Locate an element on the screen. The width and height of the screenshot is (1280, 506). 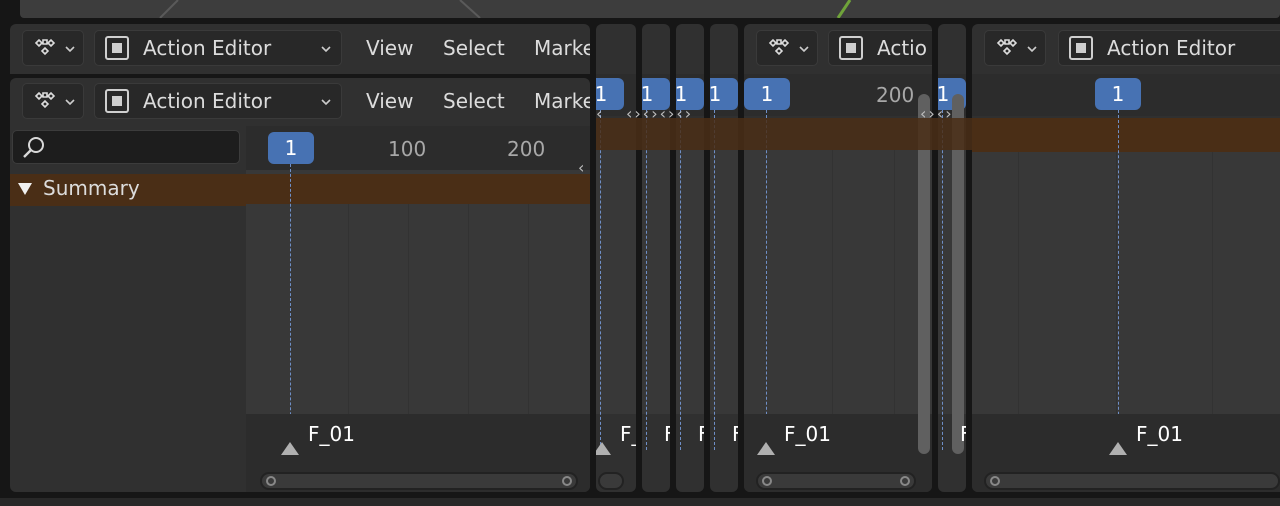
editor-narrow-2: 1 F is located at coordinates (656, 258).